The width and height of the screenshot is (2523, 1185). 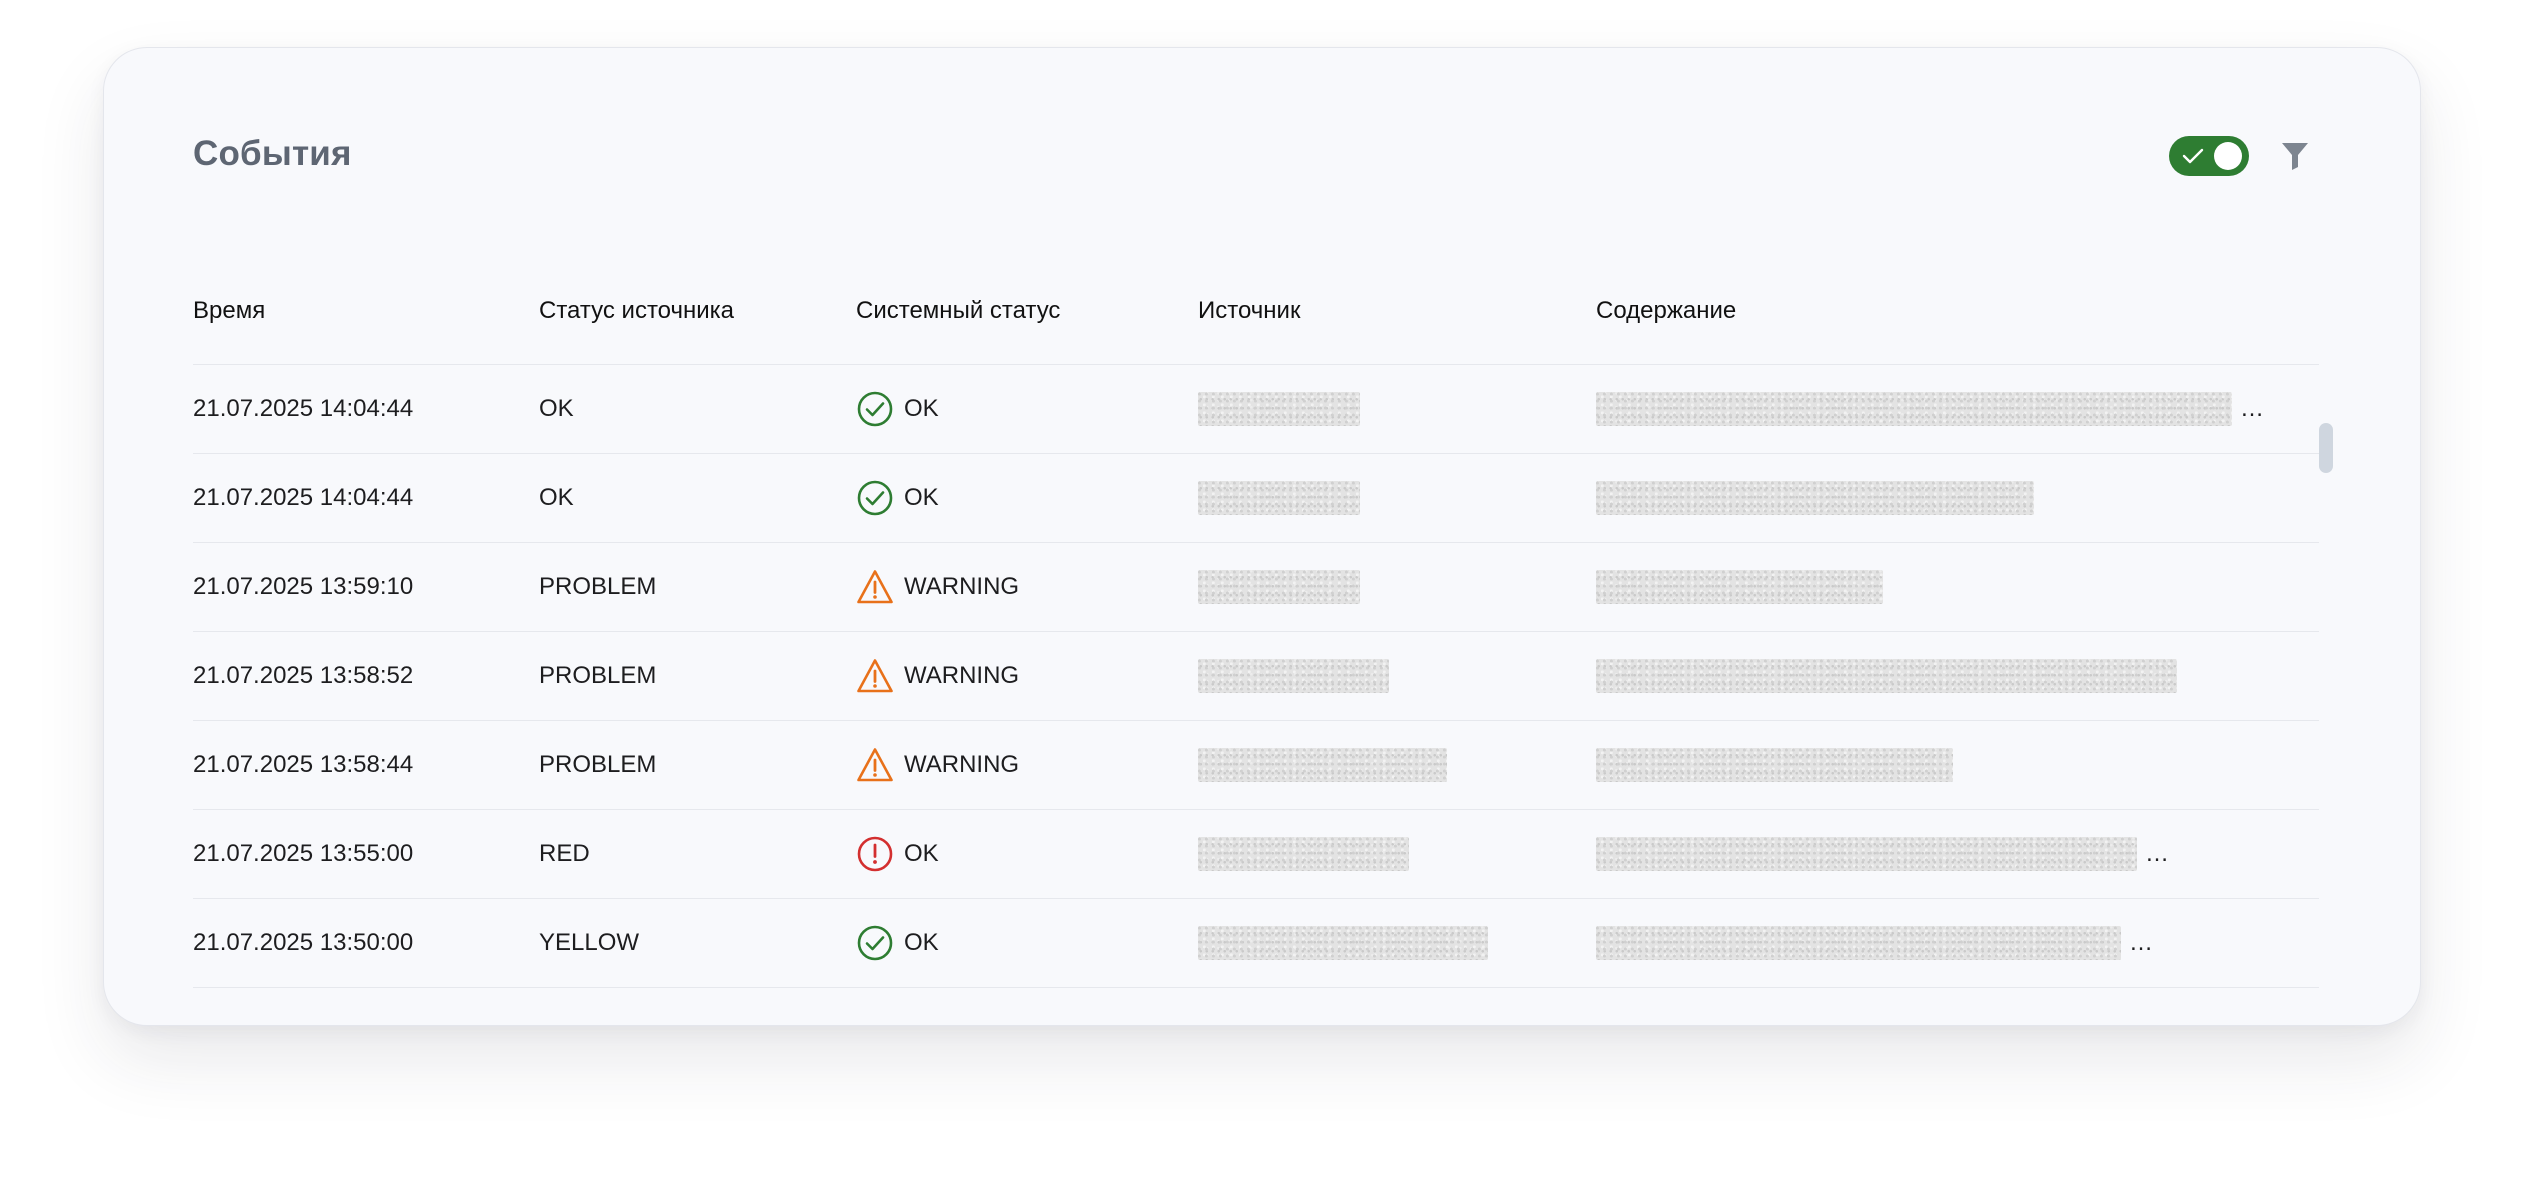 What do you see at coordinates (2228, 156) in the screenshot?
I see `toggle-knob` at bounding box center [2228, 156].